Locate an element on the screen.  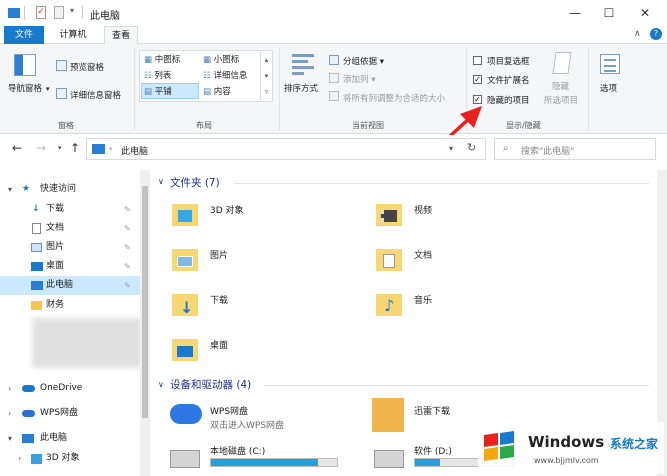
up-button: ↑ is located at coordinates (75, 148).